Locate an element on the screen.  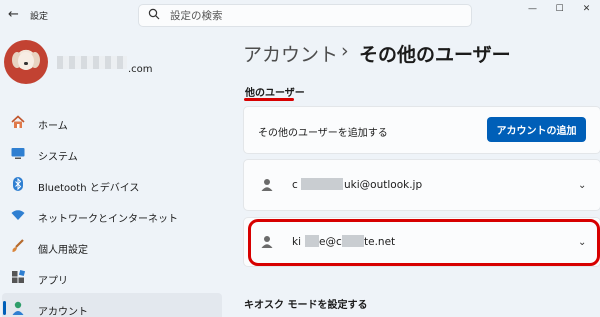
chevron-down-icon: ⌄ is located at coordinates (583, 185).